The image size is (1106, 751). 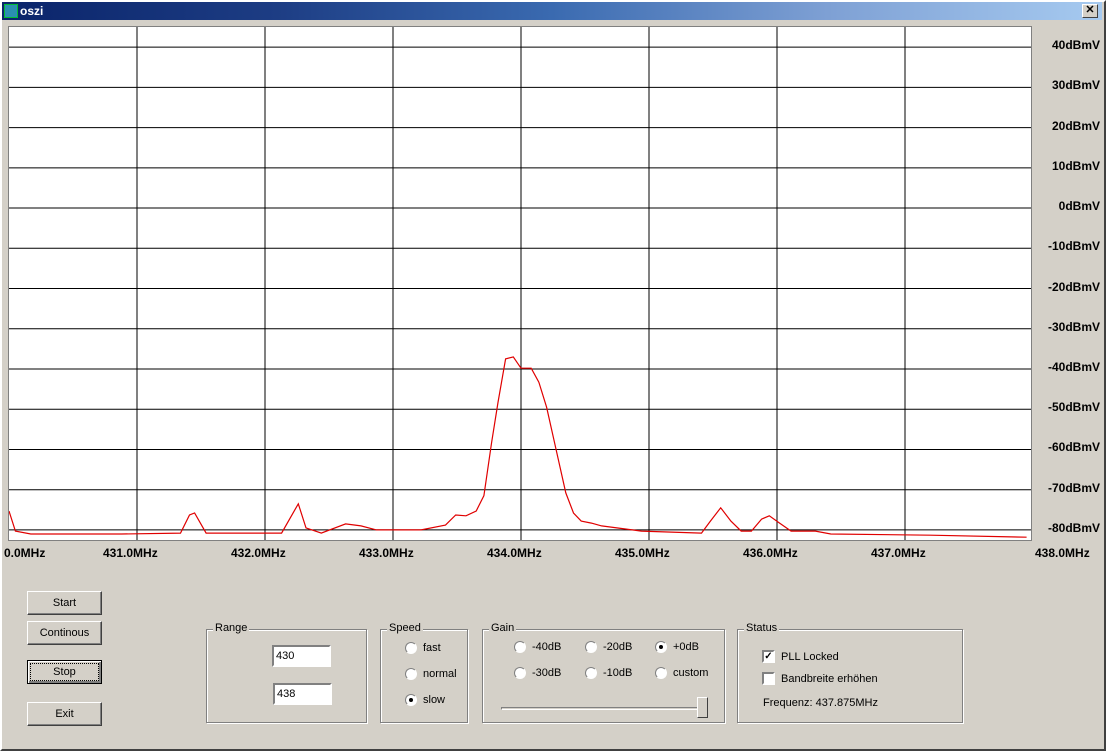 I want to click on y-tick-label: 20dBmV, so click(x=1075, y=125).